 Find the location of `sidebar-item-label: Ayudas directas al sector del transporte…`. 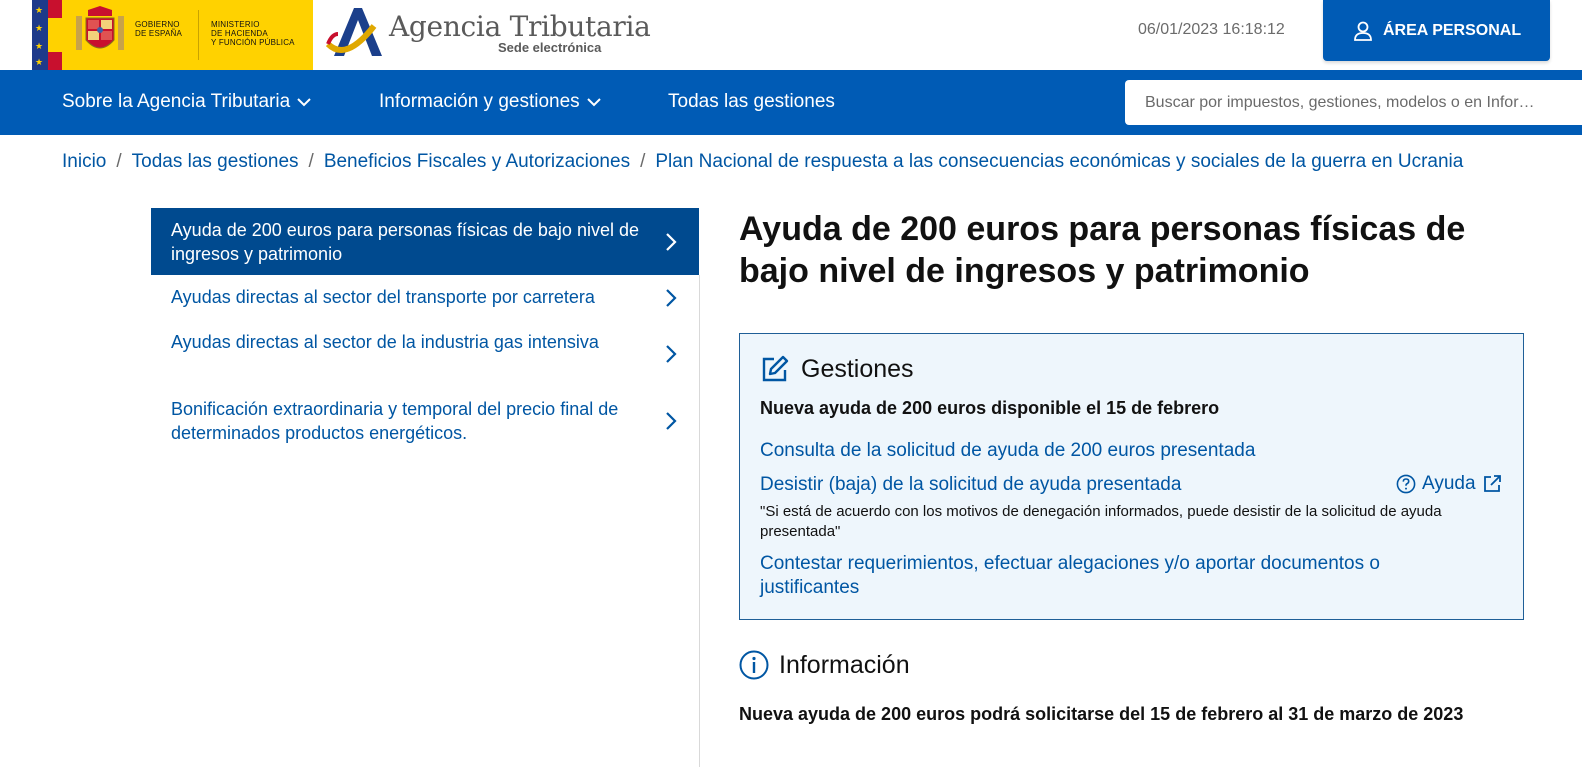

sidebar-item-label: Ayudas directas al sector del transporte… is located at coordinates (383, 297).